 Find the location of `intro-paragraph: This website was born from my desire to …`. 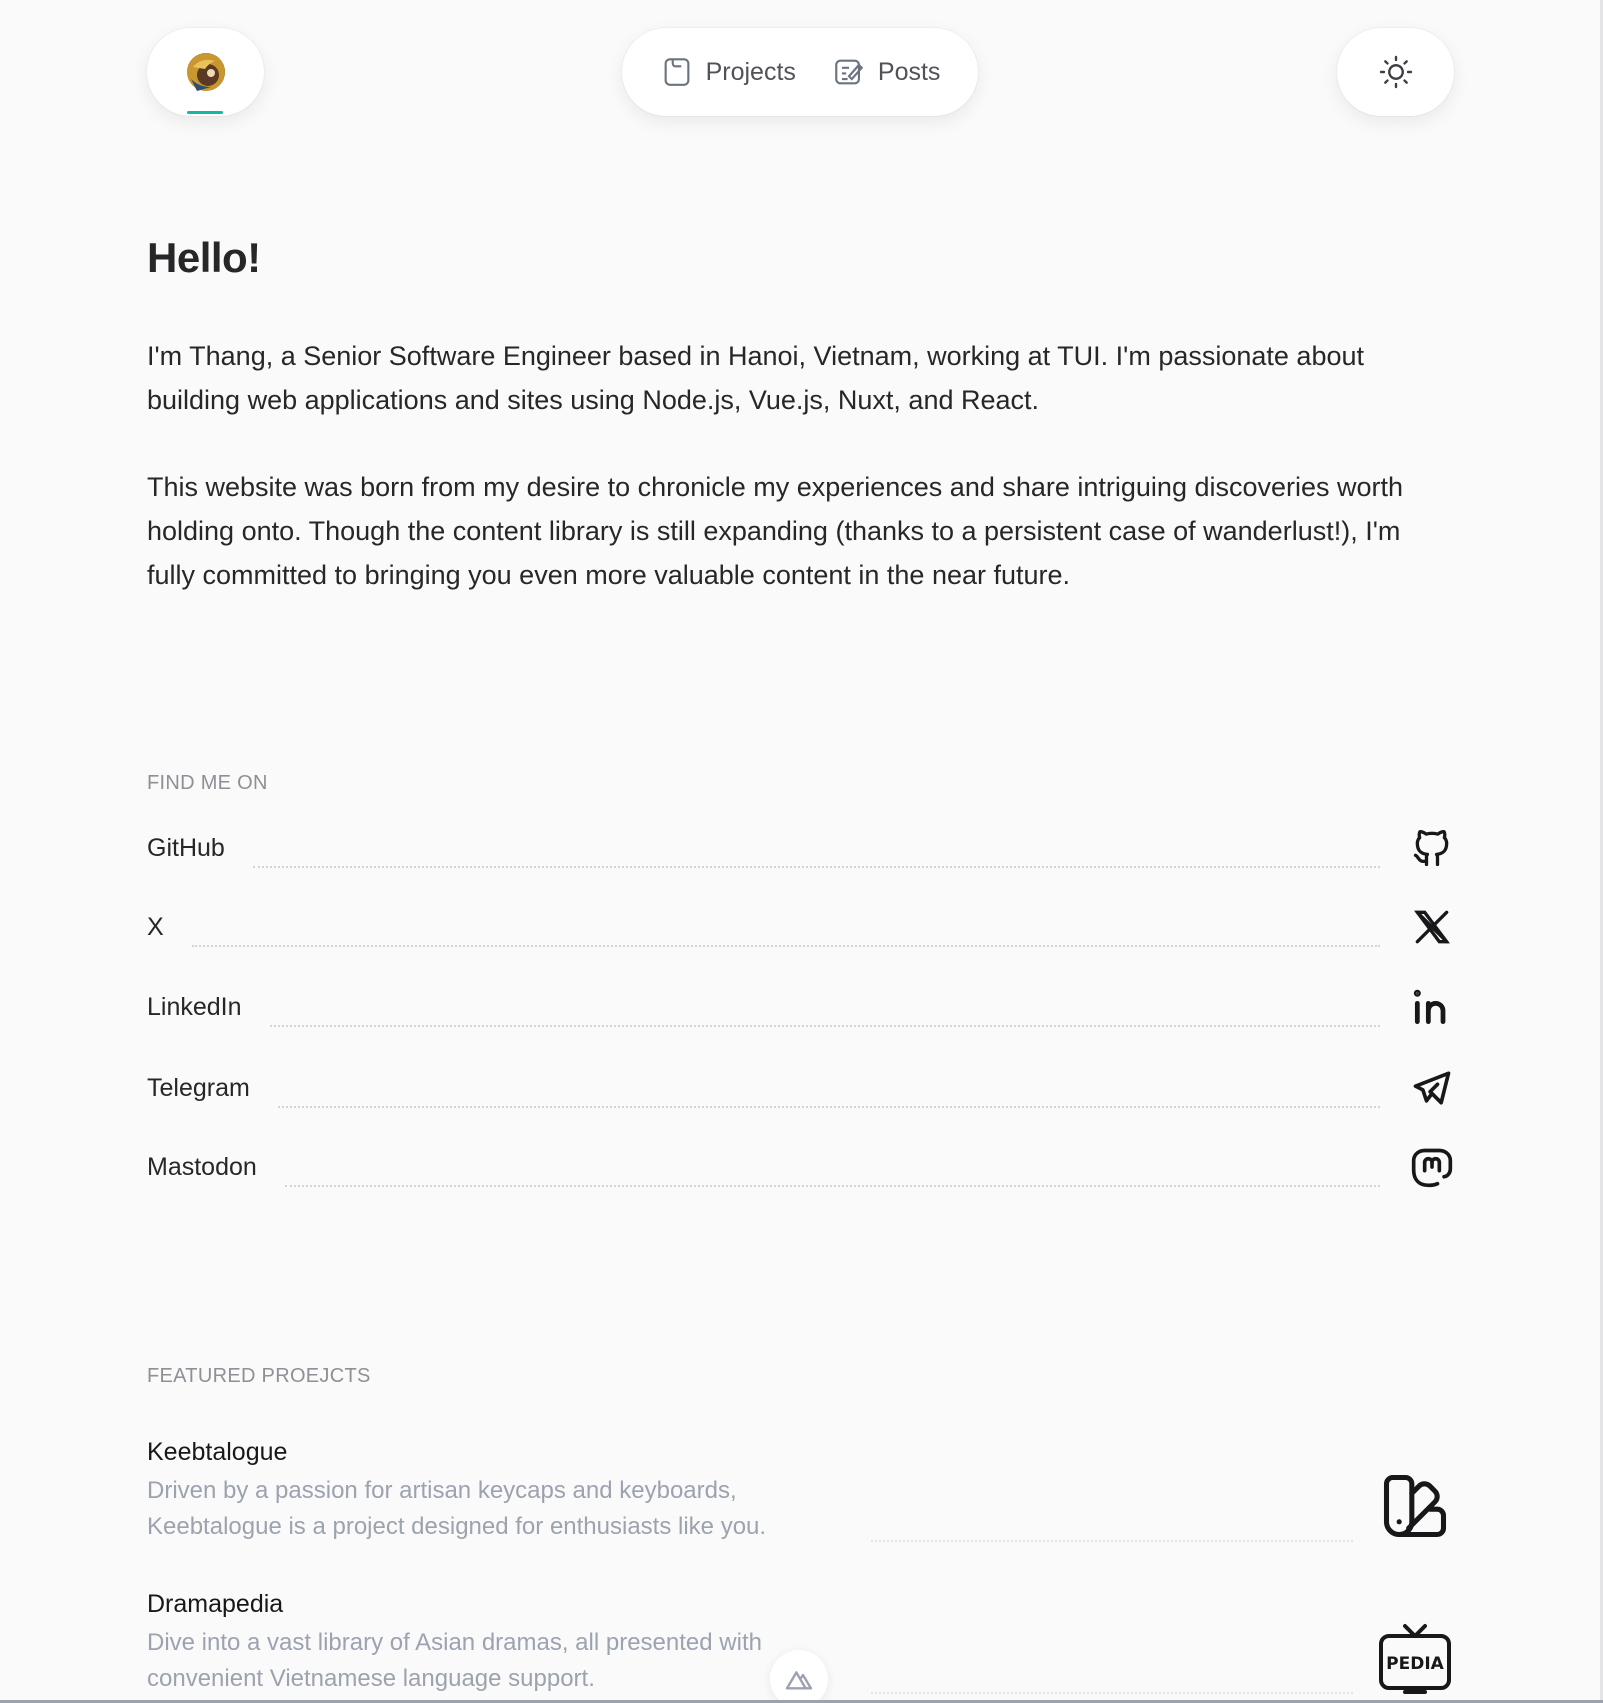

intro-paragraph: This website was born from my desire to … is located at coordinates (775, 531).